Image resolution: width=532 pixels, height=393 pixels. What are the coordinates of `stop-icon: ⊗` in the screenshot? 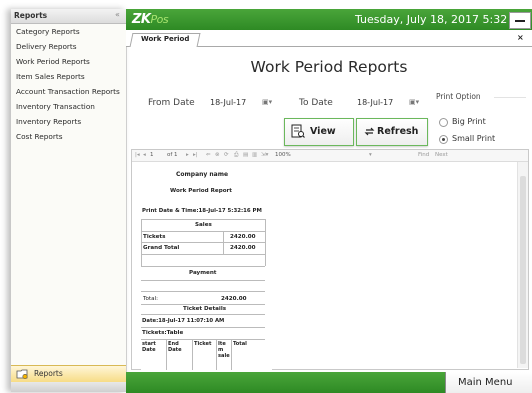 It's located at (217, 155).